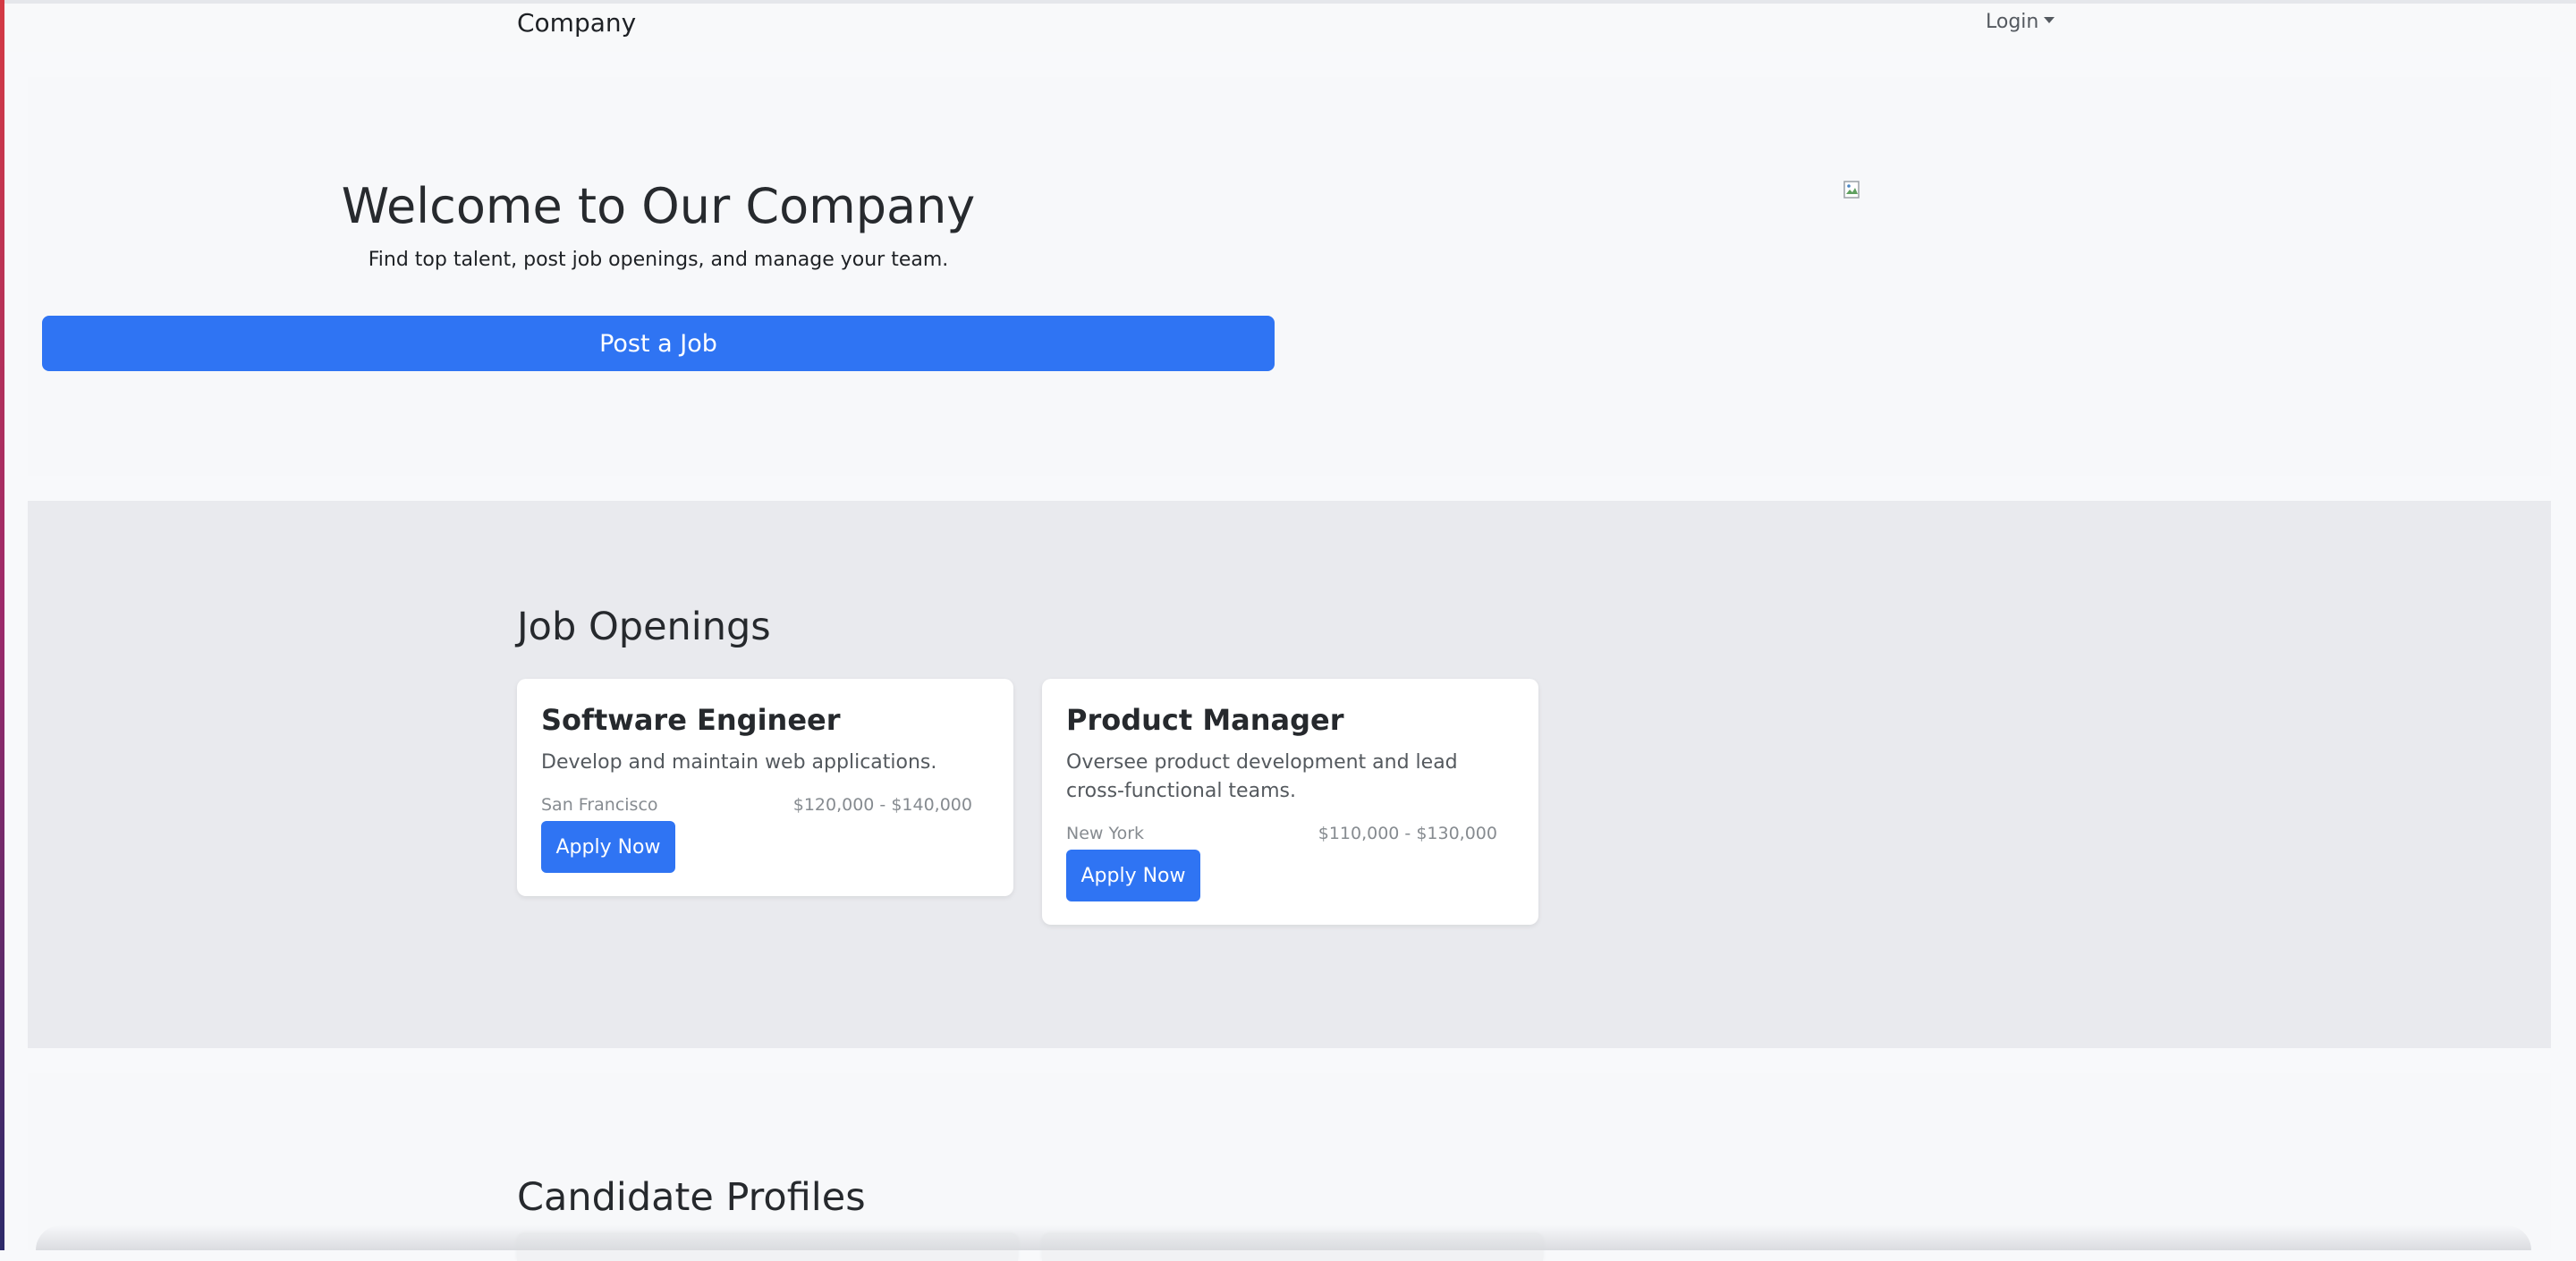 The width and height of the screenshot is (2576, 1261). What do you see at coordinates (691, 1197) in the screenshot?
I see `candidate-profiles-heading: Candidate Profiles` at bounding box center [691, 1197].